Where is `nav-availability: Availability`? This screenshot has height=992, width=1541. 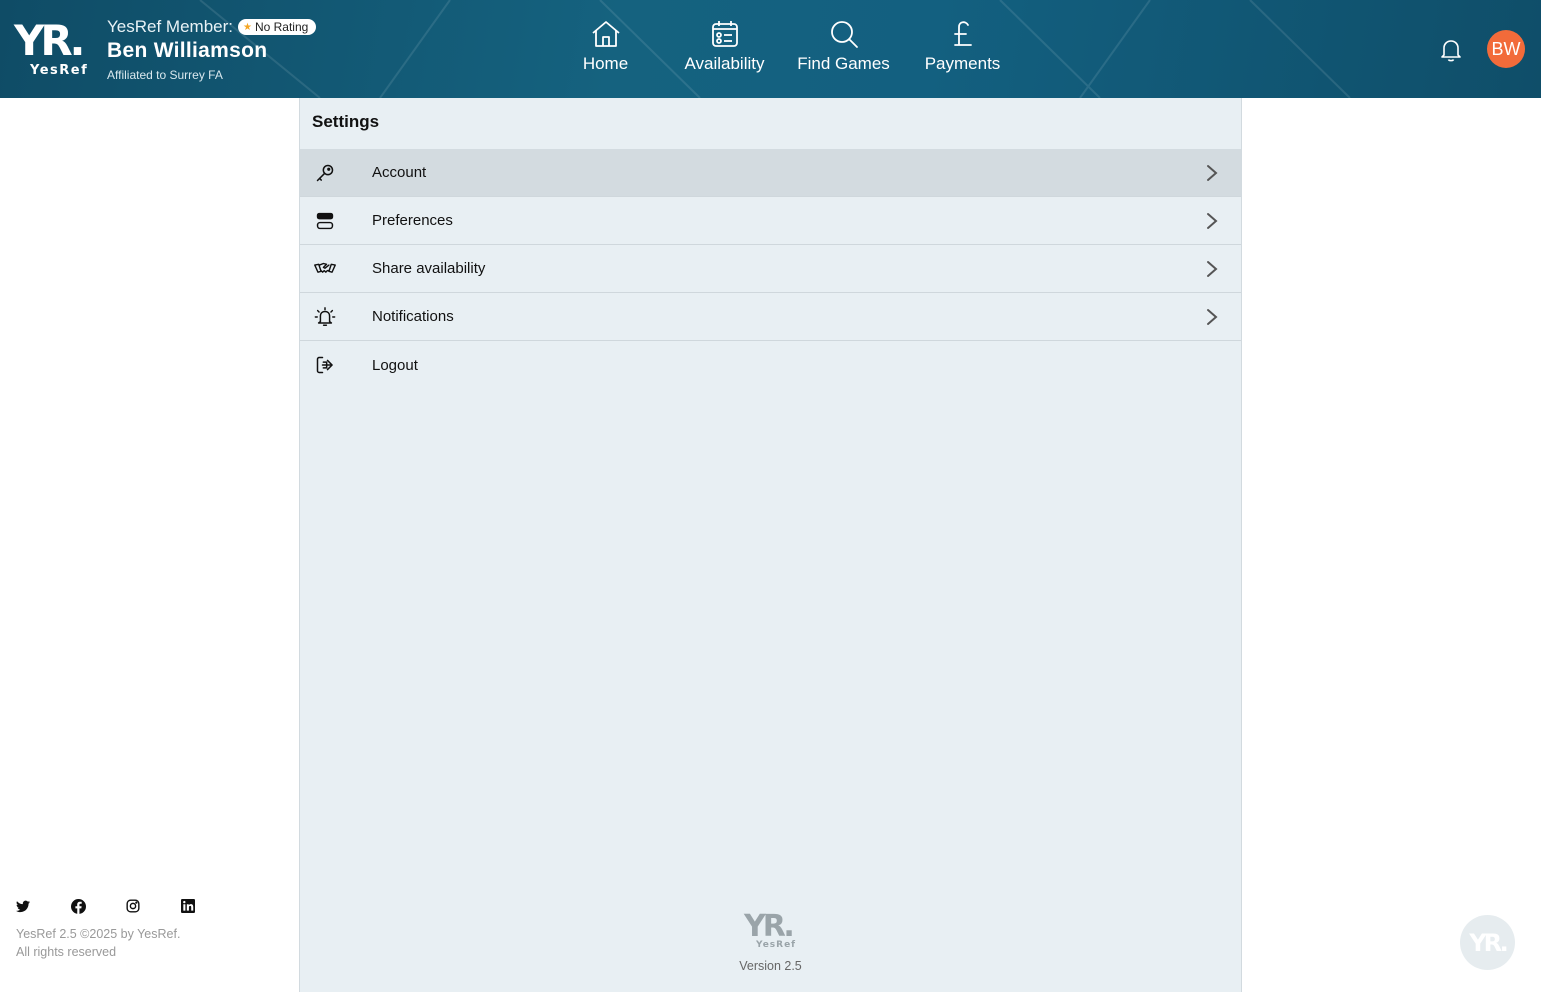
nav-availability: Availability is located at coordinates (724, 48).